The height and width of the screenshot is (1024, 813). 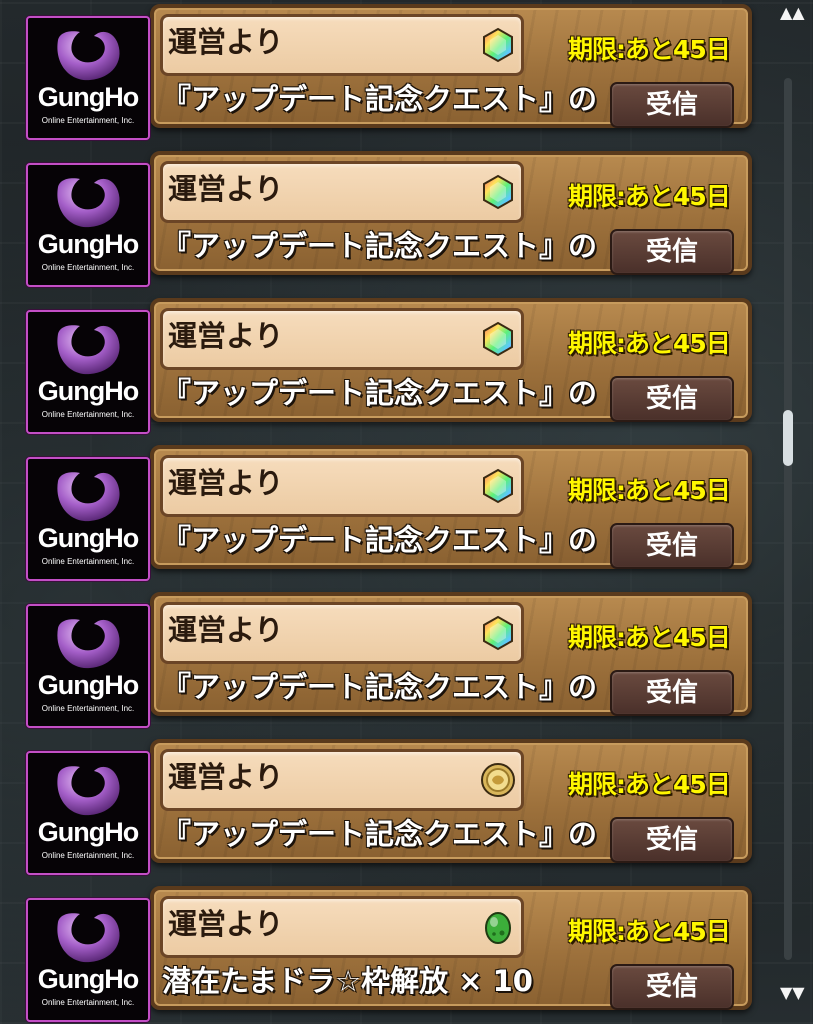 What do you see at coordinates (792, 13) in the screenshot?
I see `double-up-arrow-icon: ▲▲` at bounding box center [792, 13].